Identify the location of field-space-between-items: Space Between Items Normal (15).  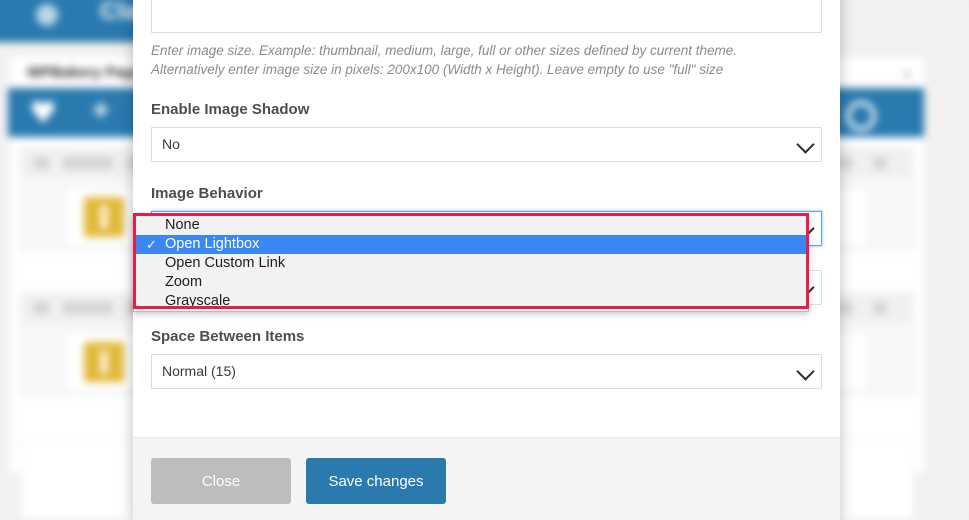
(486, 358).